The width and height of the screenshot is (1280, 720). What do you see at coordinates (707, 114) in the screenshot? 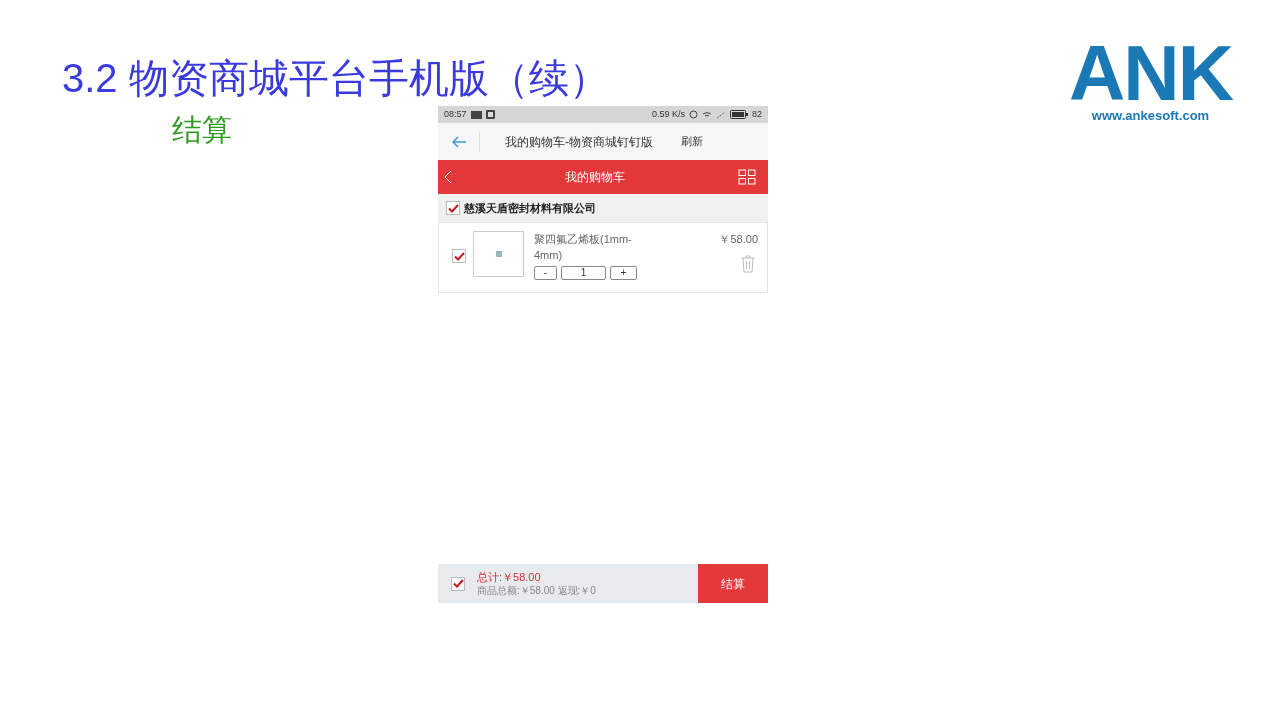
I see `wifi-icon` at bounding box center [707, 114].